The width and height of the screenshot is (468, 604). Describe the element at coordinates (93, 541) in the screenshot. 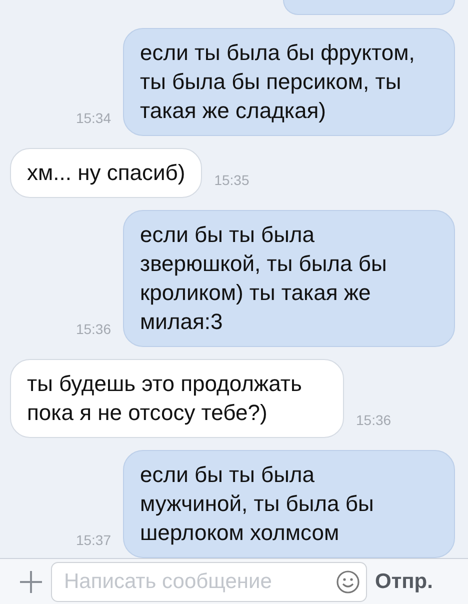

I see `message-time: 15:37` at that location.